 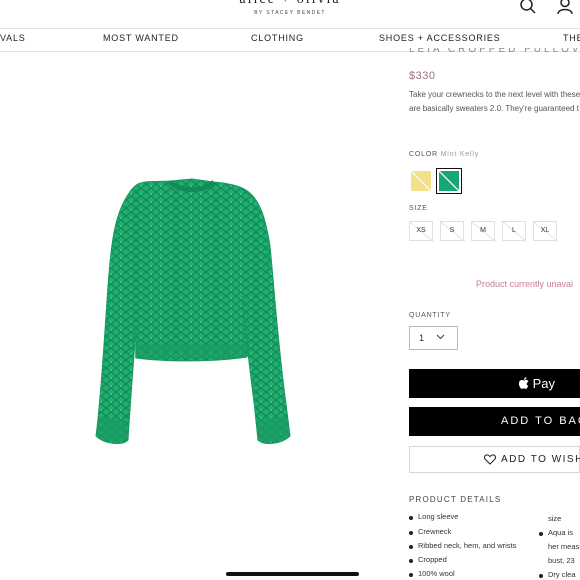 I want to click on nav-item-arrivals: VALS, so click(x=13, y=38).